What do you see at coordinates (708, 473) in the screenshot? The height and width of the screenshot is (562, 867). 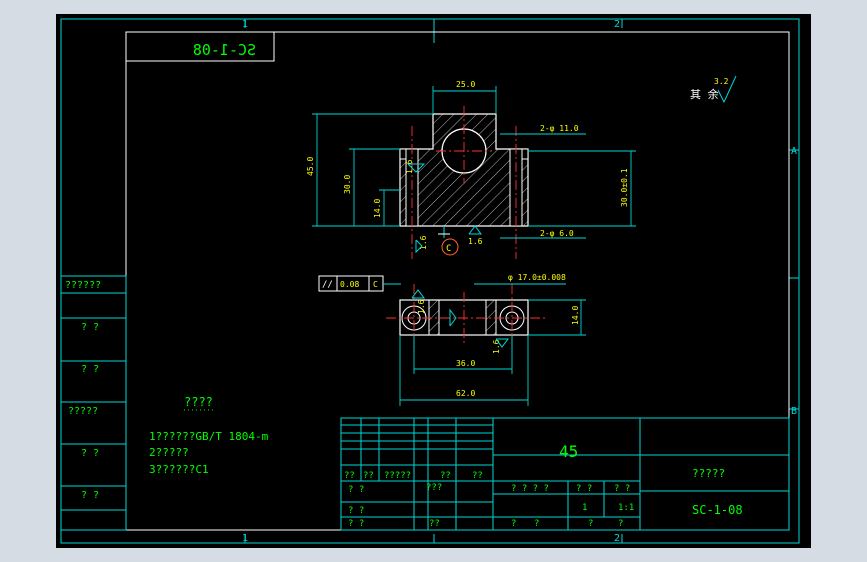 I see `drawing-name: ?????` at bounding box center [708, 473].